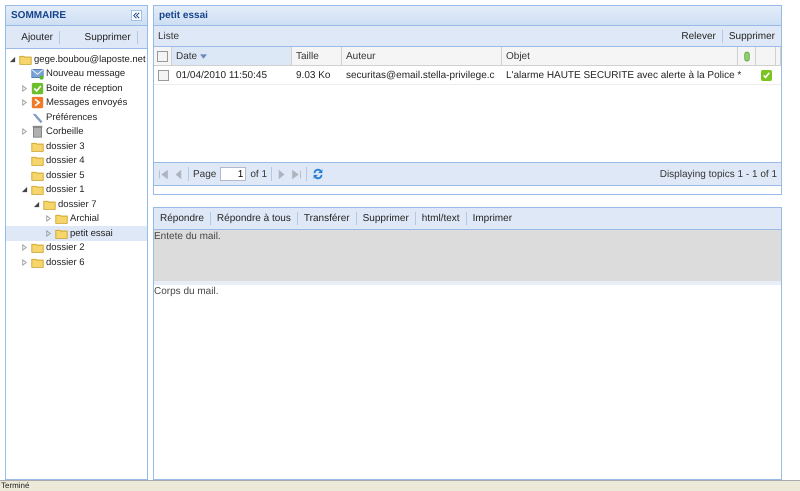 This screenshot has width=800, height=491. I want to click on collapsed-arrow-icon, so click(24, 132).